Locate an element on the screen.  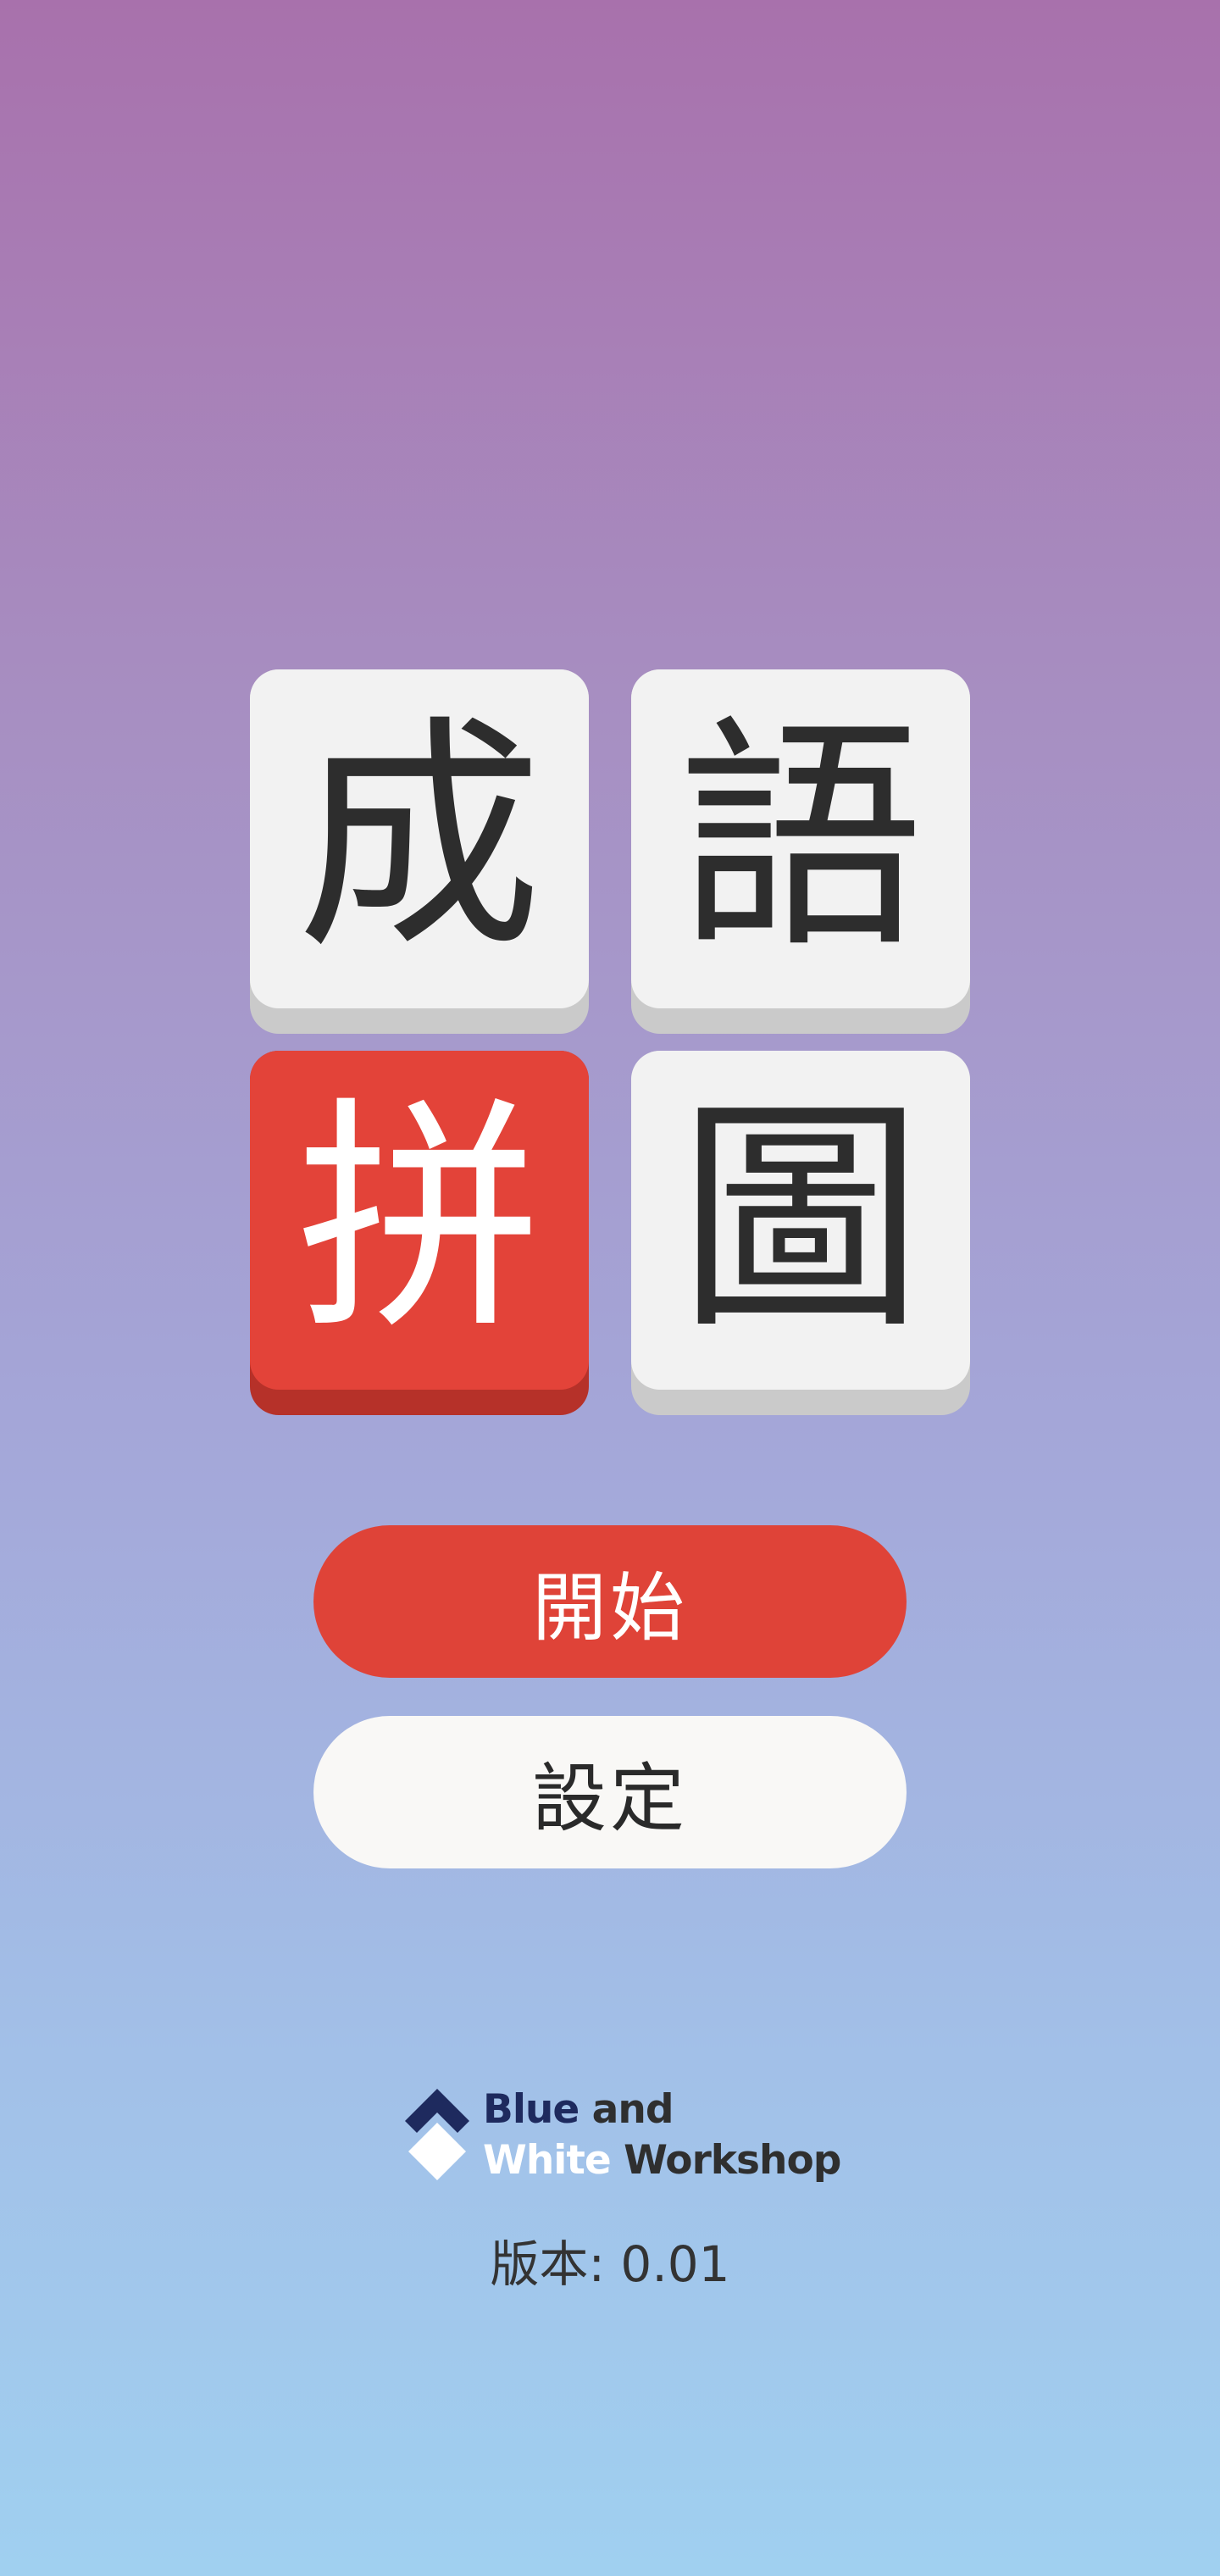
start-button: 開始 is located at coordinates (610, 1601).